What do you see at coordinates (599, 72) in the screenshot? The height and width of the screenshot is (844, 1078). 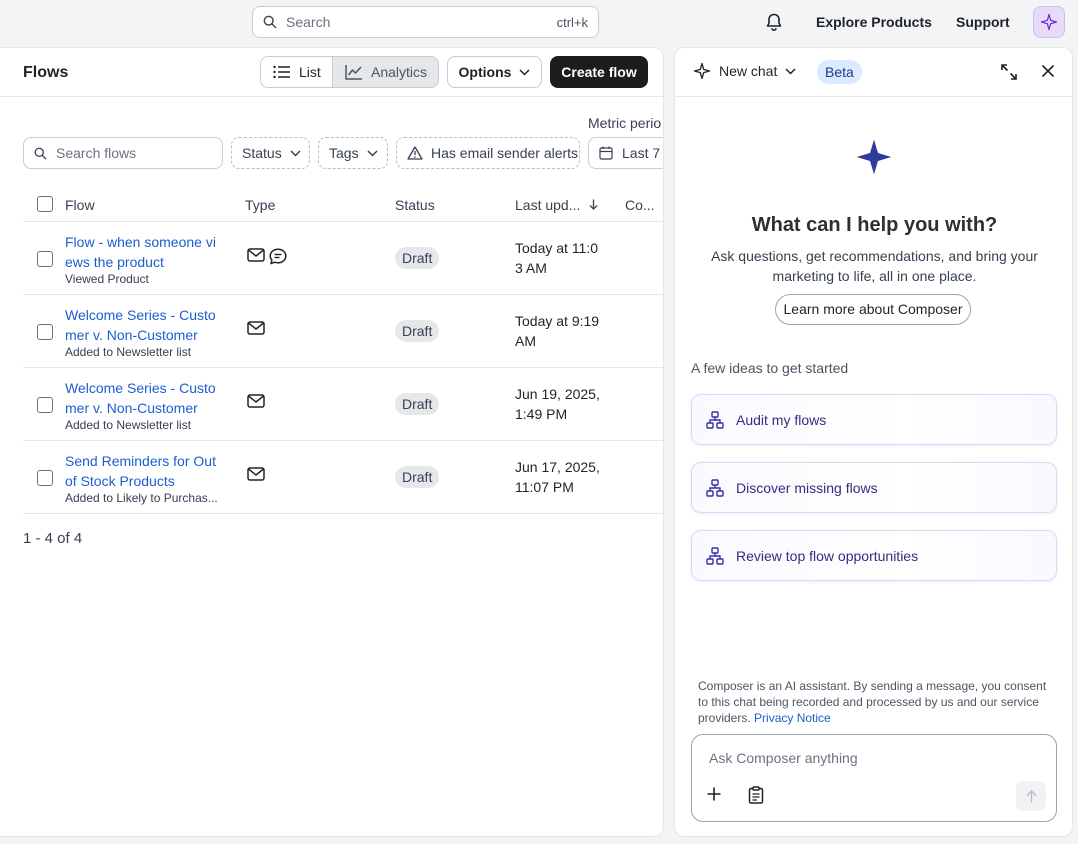 I see `create-flow-button: Create flow` at bounding box center [599, 72].